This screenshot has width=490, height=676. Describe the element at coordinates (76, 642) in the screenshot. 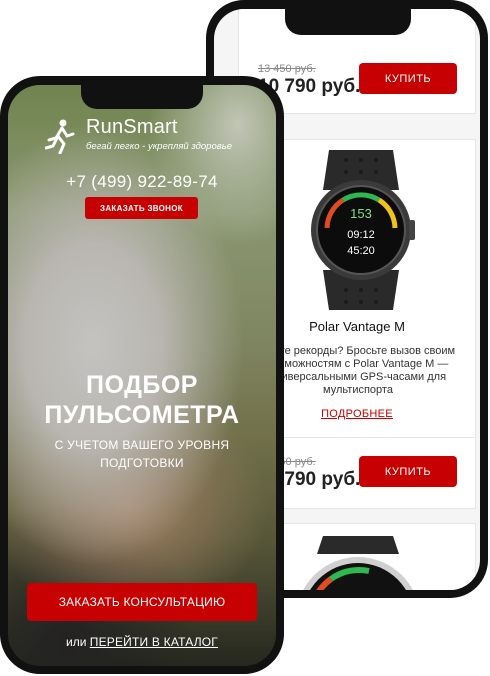

I see `or-label: или` at that location.